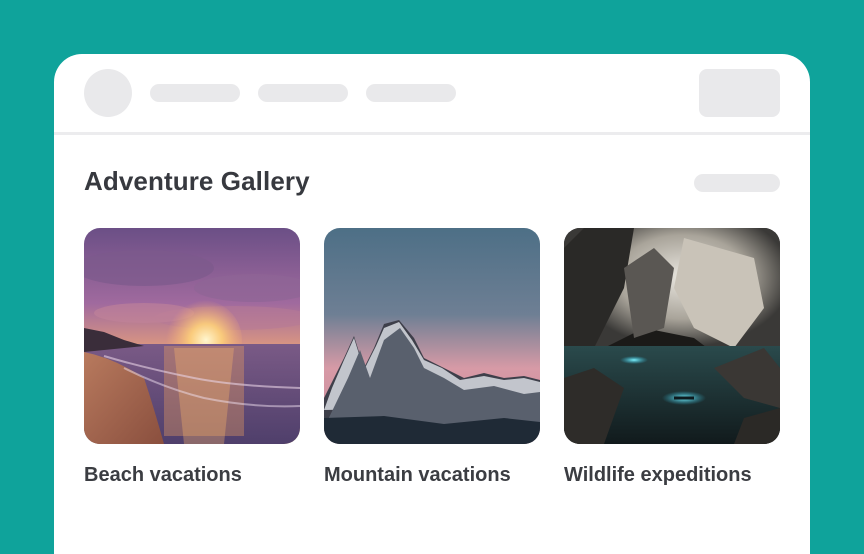 Image resolution: width=864 pixels, height=554 pixels. Describe the element at coordinates (672, 475) in the screenshot. I see `card-label: Wildlife expeditions` at that location.